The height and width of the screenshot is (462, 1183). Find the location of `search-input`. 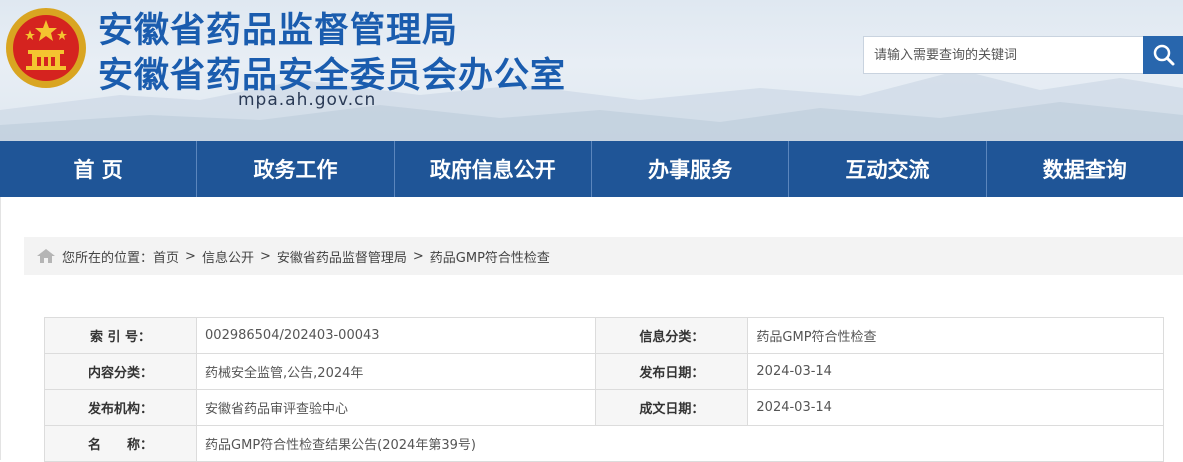

search-input is located at coordinates (1004, 55).